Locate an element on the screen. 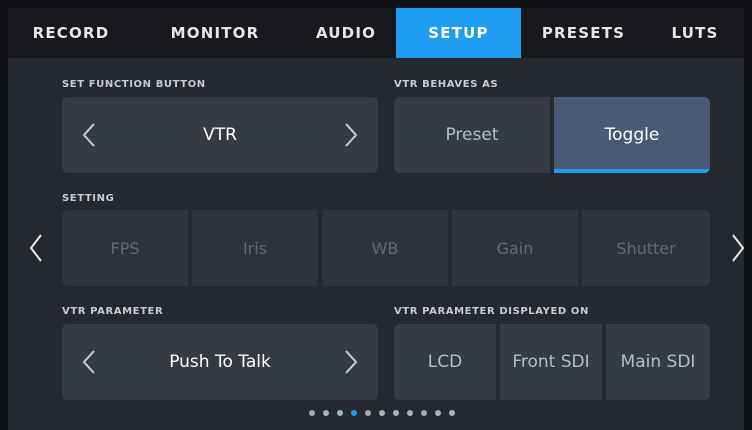  vtr-parameter-prev-button is located at coordinates (89, 362).